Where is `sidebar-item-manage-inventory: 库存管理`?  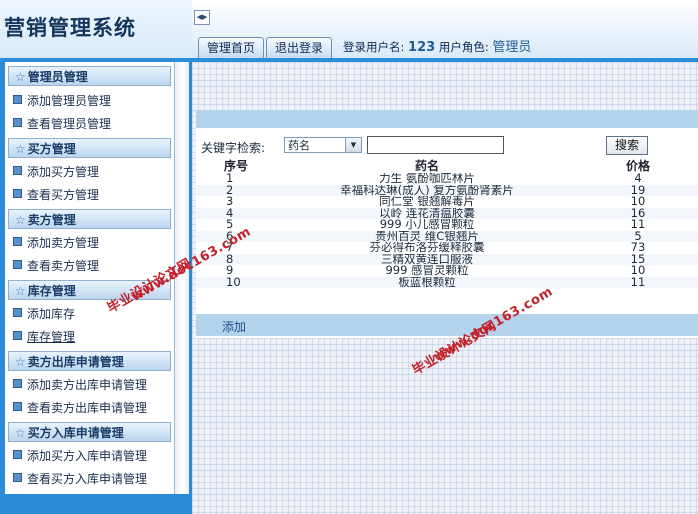
sidebar-item-manage-inventory: 库存管理 is located at coordinates (44, 337).